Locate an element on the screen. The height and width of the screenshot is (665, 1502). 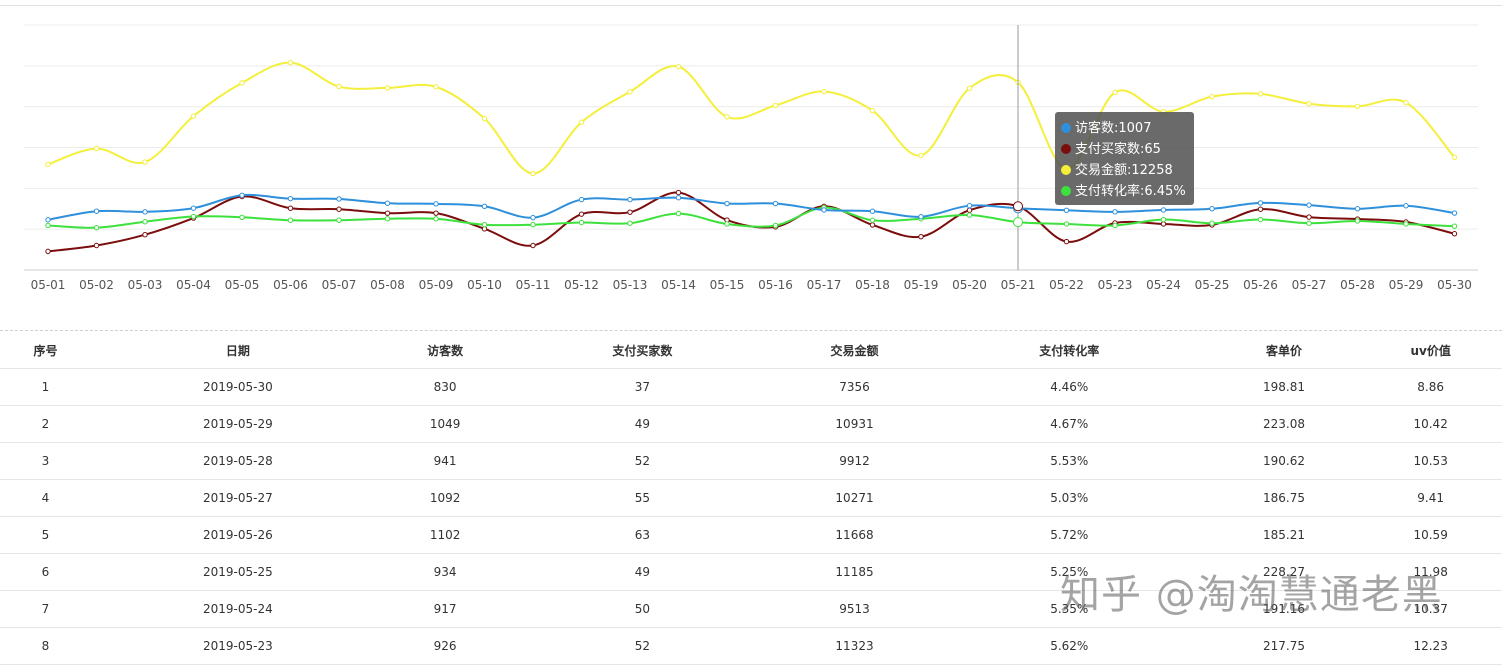
column-header-index: 序号 is located at coordinates (45, 350).